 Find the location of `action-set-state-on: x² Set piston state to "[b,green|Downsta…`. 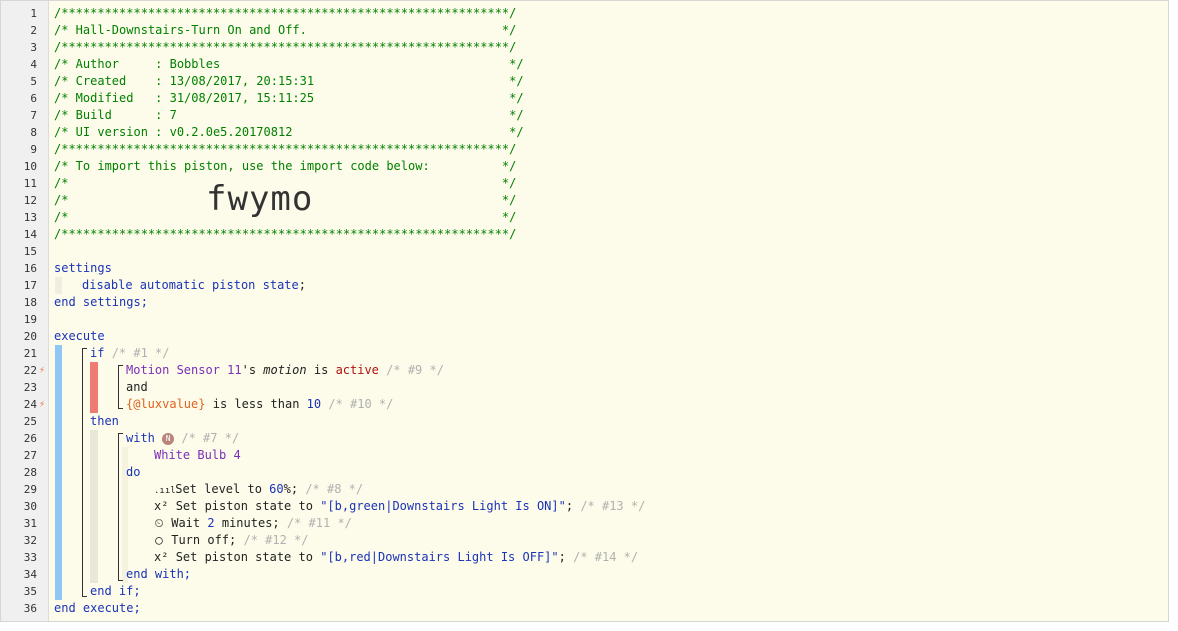

action-set-state-on: x² Set piston state to "[b,green|Downsta… is located at coordinates (399, 506).